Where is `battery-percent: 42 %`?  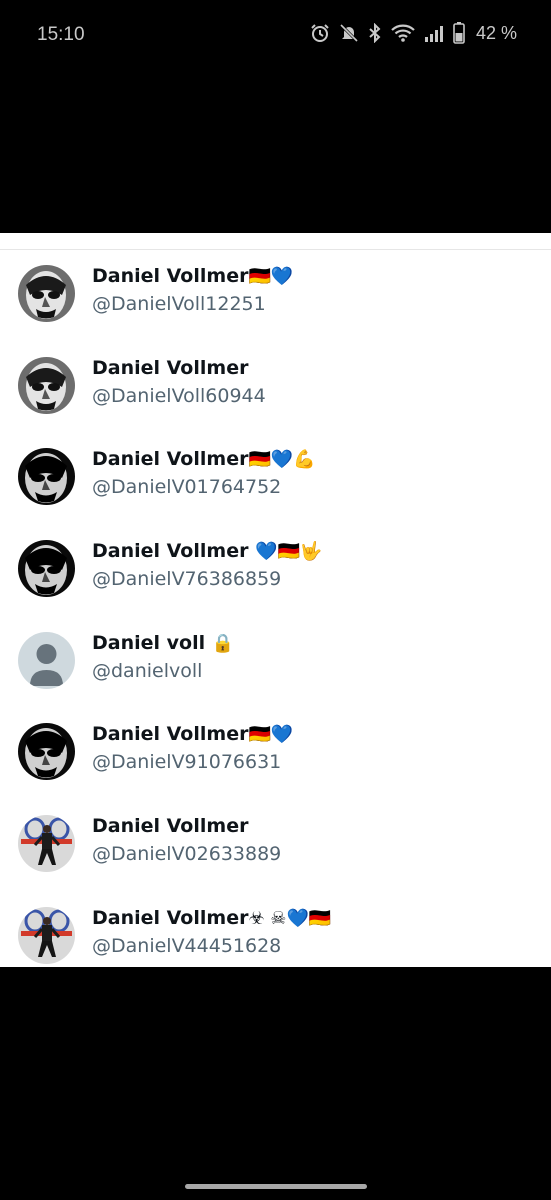
battery-percent: 42 % is located at coordinates (496, 32).